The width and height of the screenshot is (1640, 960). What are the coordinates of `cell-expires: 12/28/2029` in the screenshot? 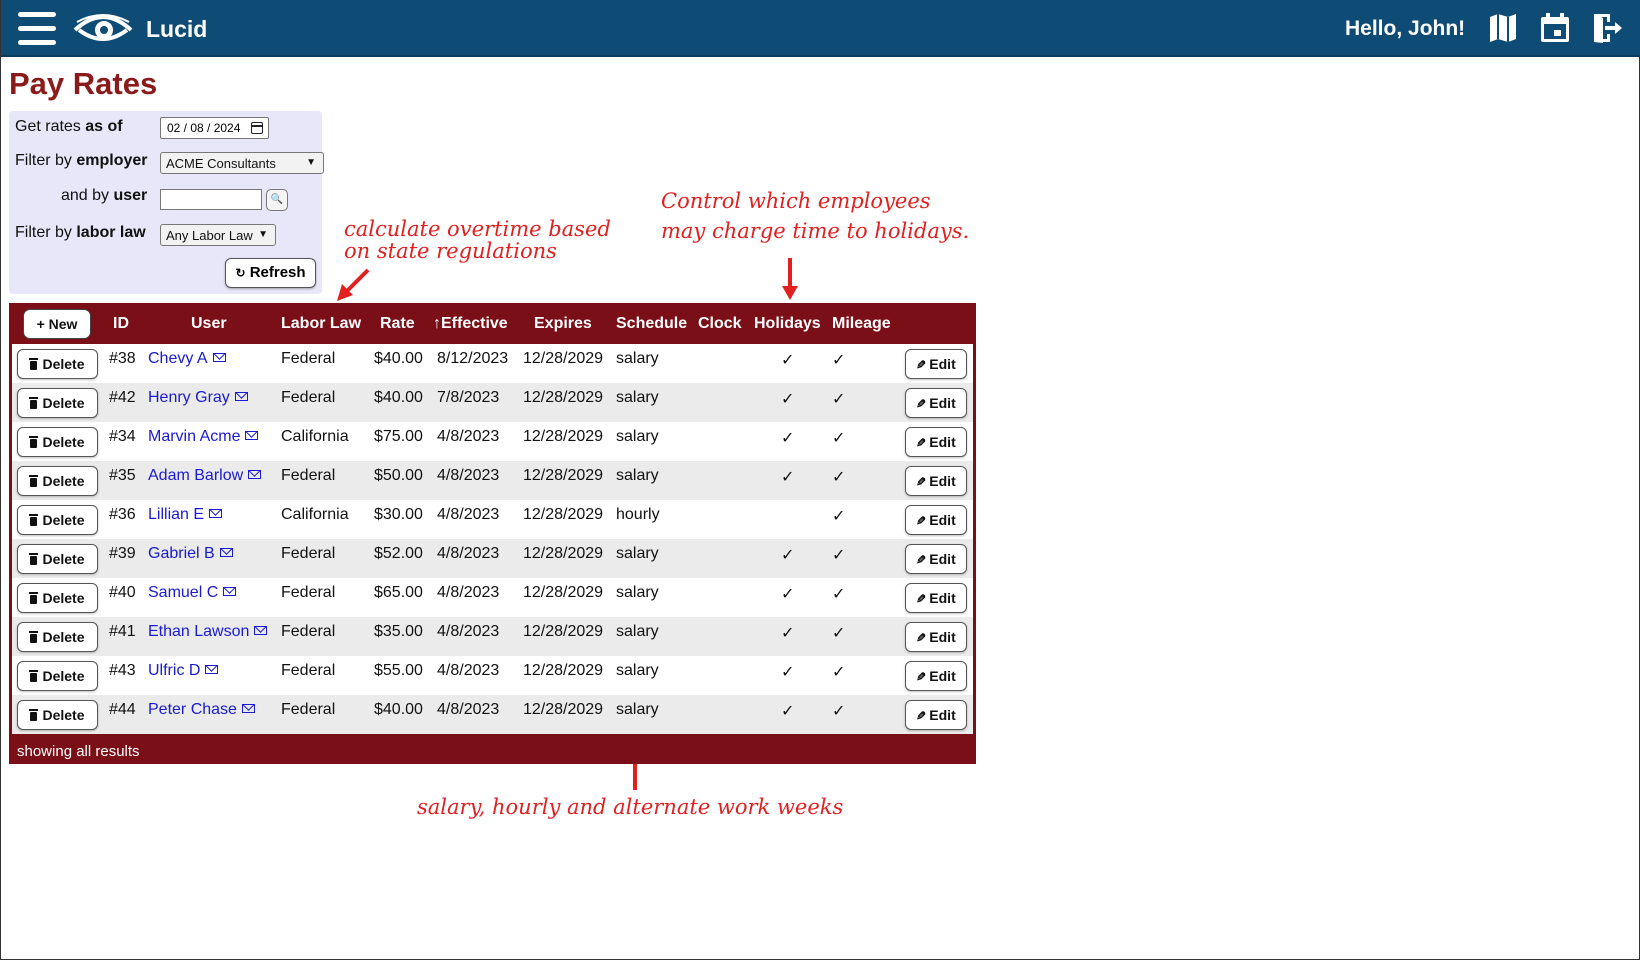 It's located at (563, 670).